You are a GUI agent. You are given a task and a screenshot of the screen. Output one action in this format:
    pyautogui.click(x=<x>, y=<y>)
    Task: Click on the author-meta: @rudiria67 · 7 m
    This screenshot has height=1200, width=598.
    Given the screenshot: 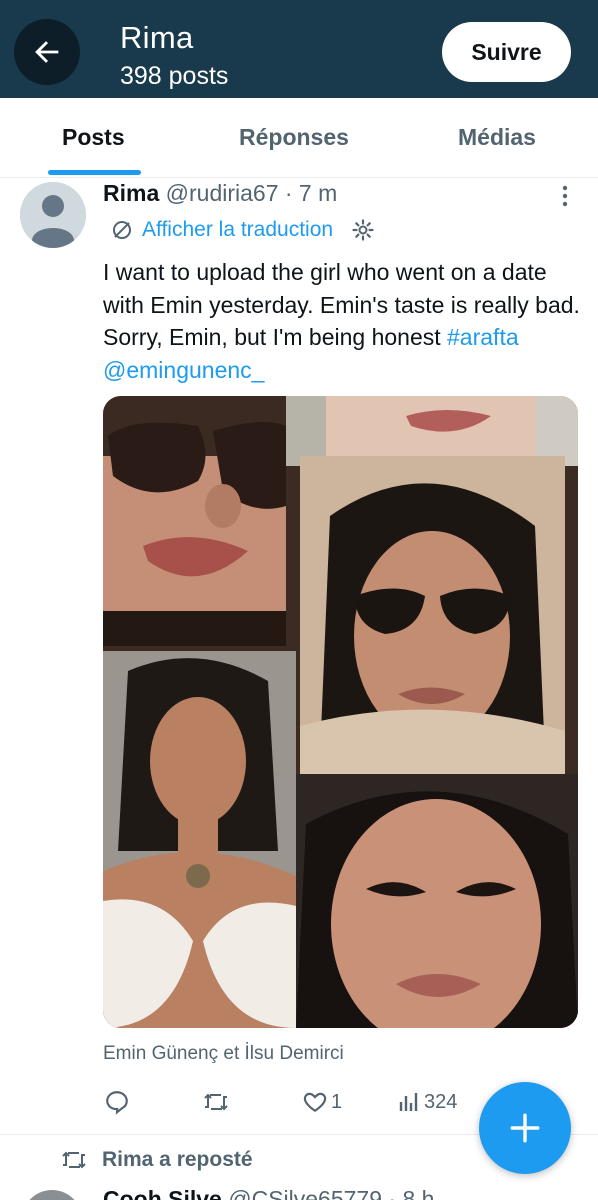 What is the action you would take?
    pyautogui.click(x=251, y=193)
    